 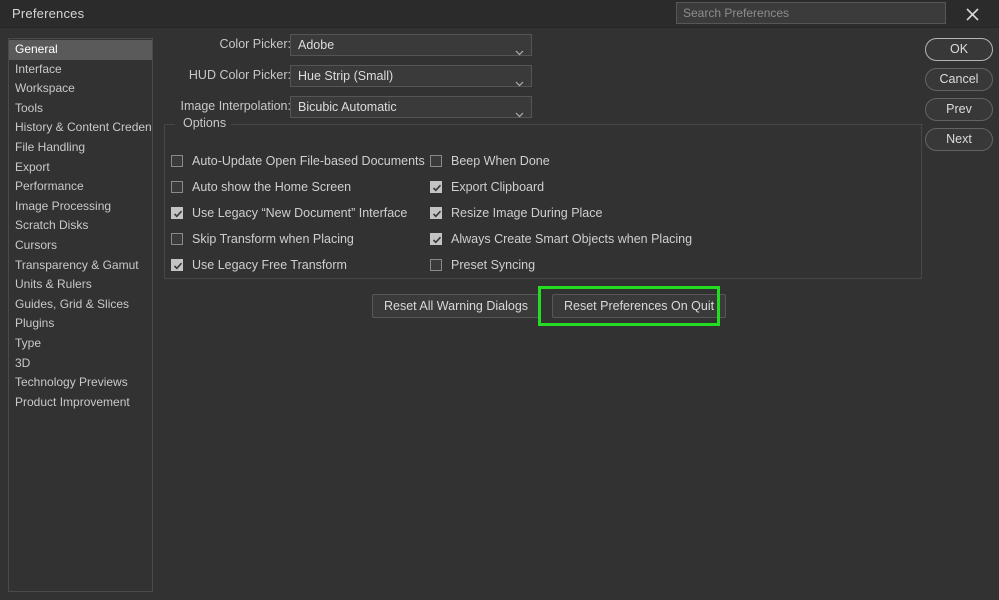 I want to click on option-label: Resize Image During Place, so click(x=527, y=213).